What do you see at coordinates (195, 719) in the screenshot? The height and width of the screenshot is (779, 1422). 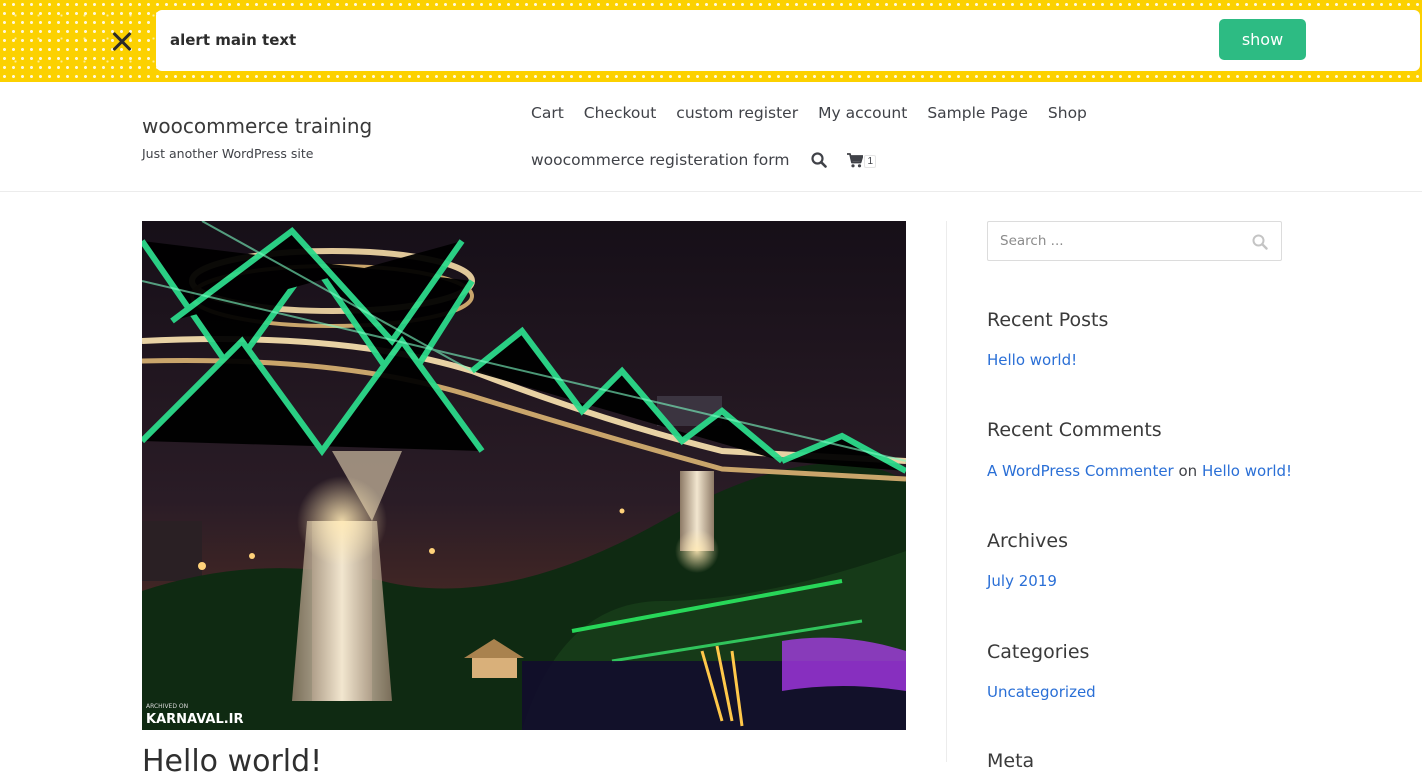 I see `image-watermark: KARNAVAL.IR` at bounding box center [195, 719].